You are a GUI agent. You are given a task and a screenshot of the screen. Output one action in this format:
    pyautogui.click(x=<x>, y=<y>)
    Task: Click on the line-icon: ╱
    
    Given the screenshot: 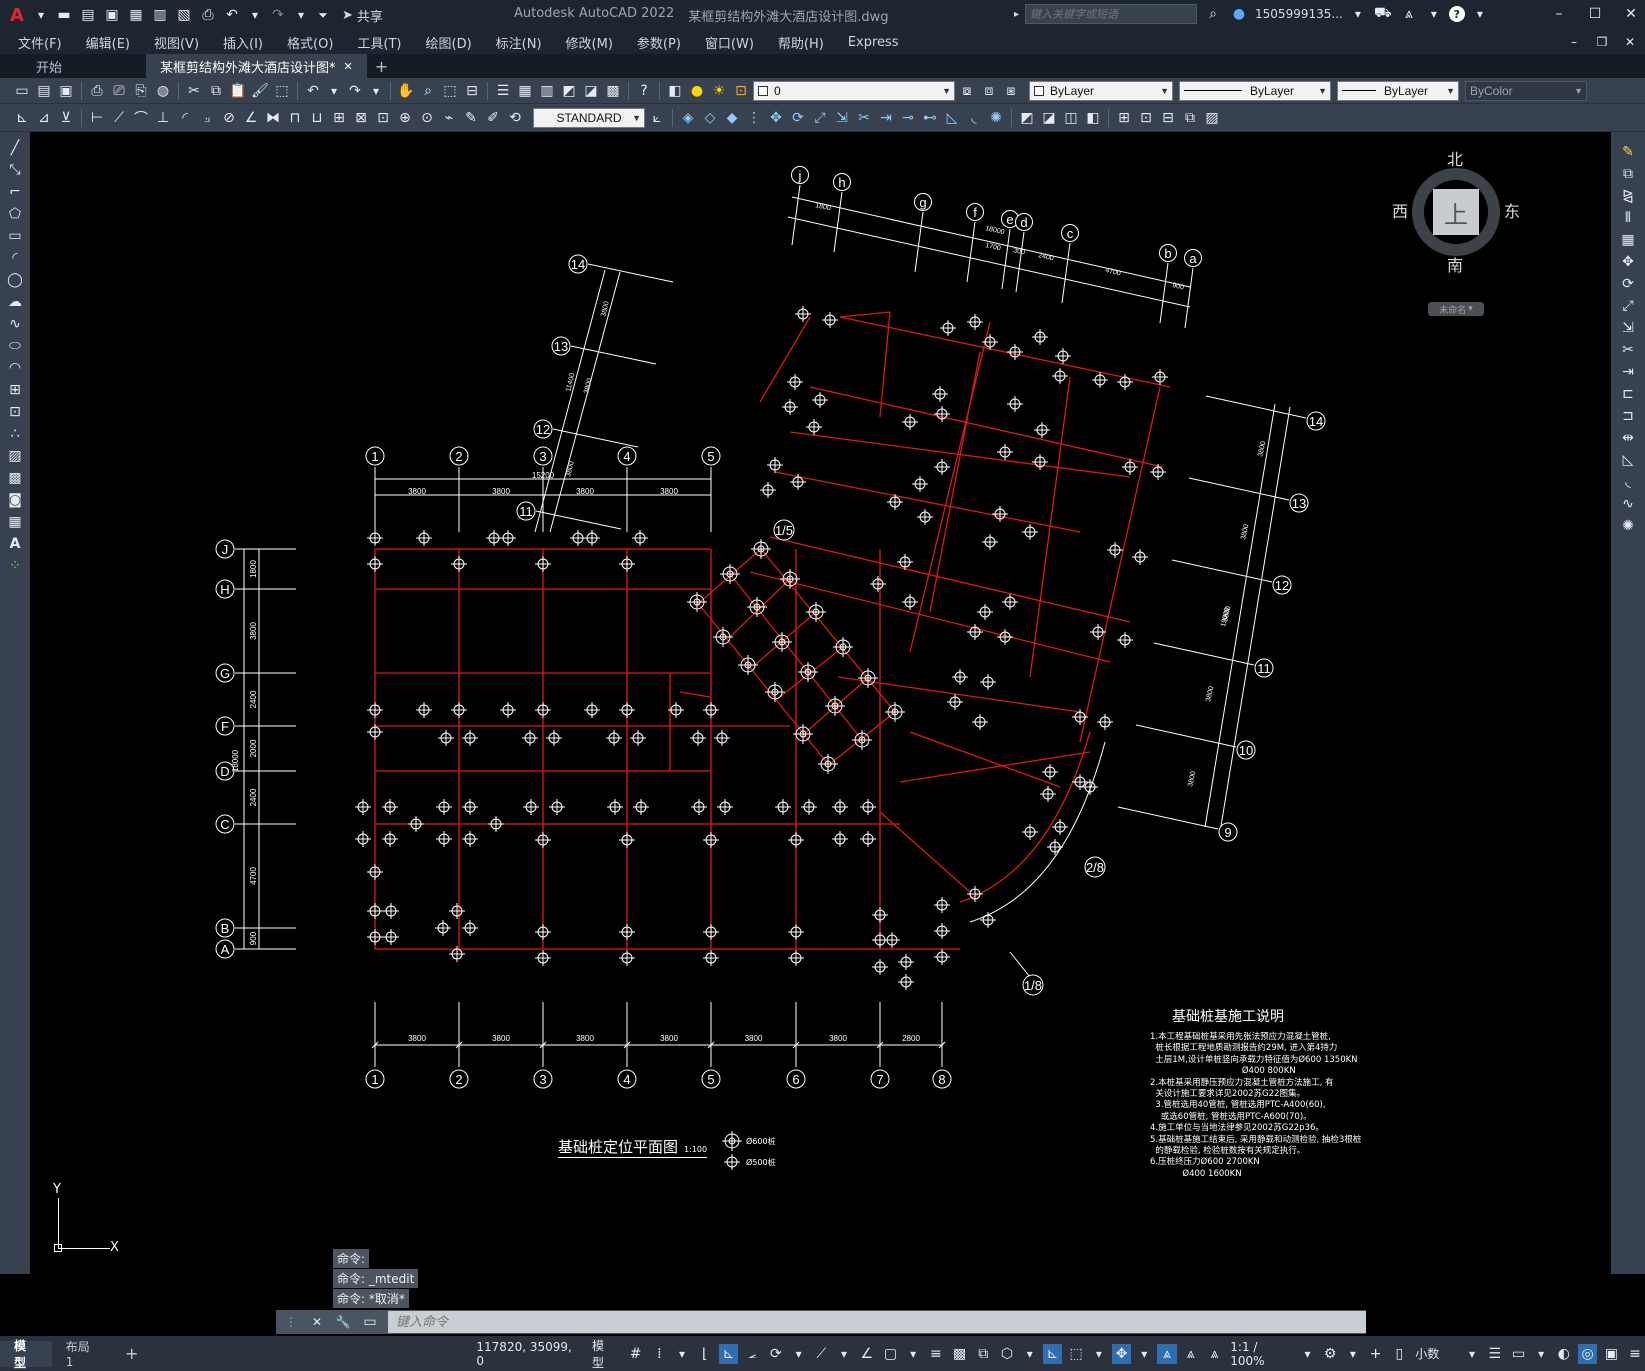 What is the action you would take?
    pyautogui.click(x=15, y=148)
    